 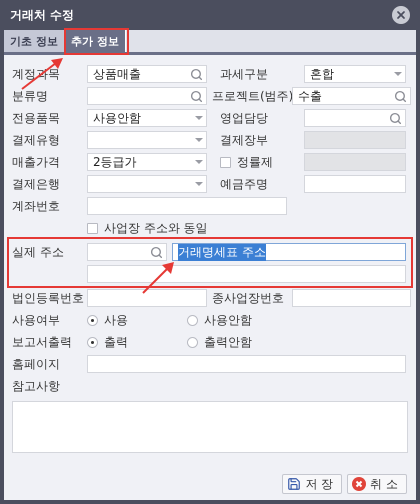 I want to click on cancel-icon, so click(x=359, y=484).